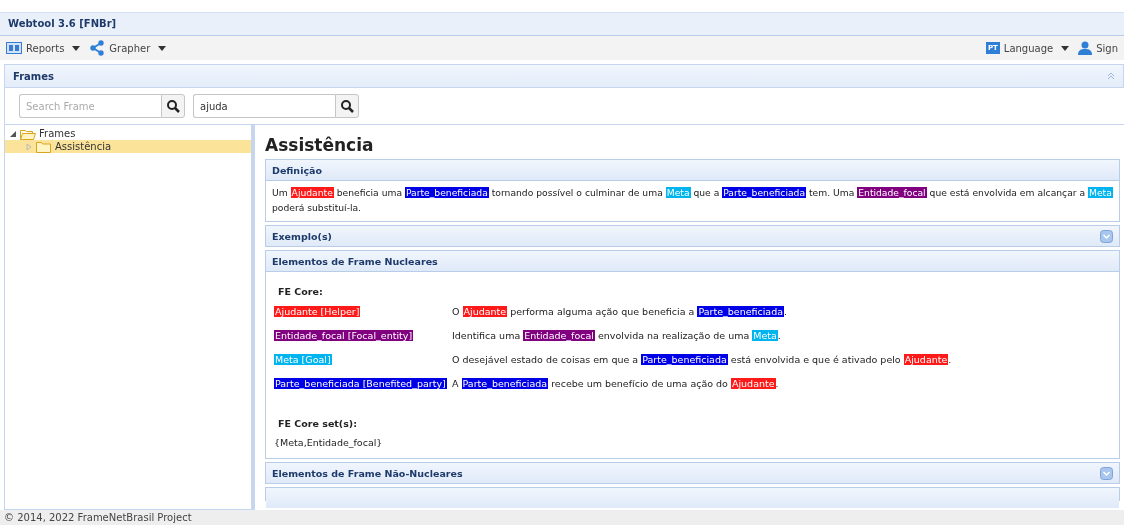 This screenshot has width=1124, height=525. I want to click on tree-item: Frames, so click(128, 133).